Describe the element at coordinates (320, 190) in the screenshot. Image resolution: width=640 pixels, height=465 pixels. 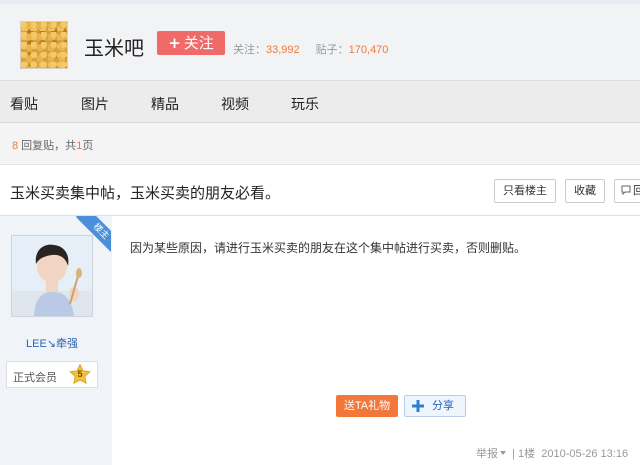
I see `thread-title-bar: 玉米买卖集中帖，玉米买卖的朋友必看。 只看楼主 收藏 回` at that location.